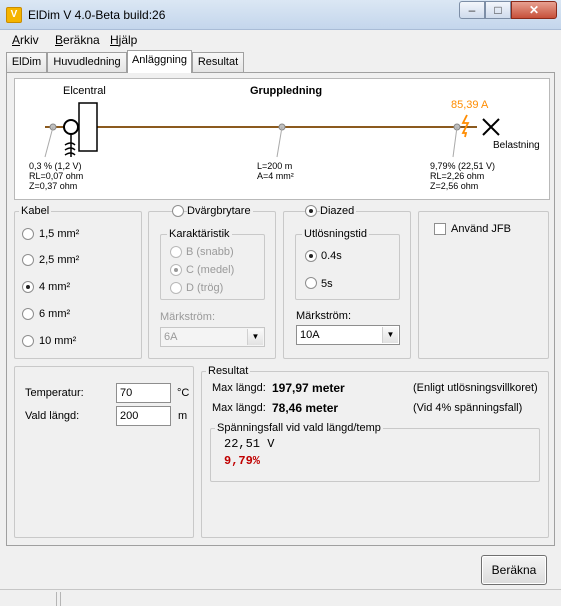  What do you see at coordinates (239, 388) in the screenshot?
I see `max-length-label-1: Max längd:` at bounding box center [239, 388].